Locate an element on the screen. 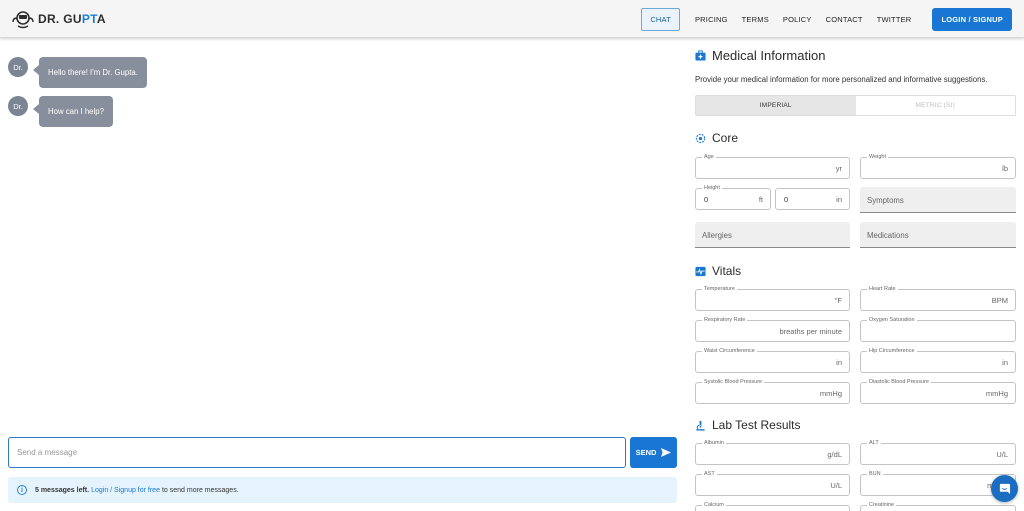 This screenshot has width=1024, height=511. support-chat-button is located at coordinates (1004, 488).